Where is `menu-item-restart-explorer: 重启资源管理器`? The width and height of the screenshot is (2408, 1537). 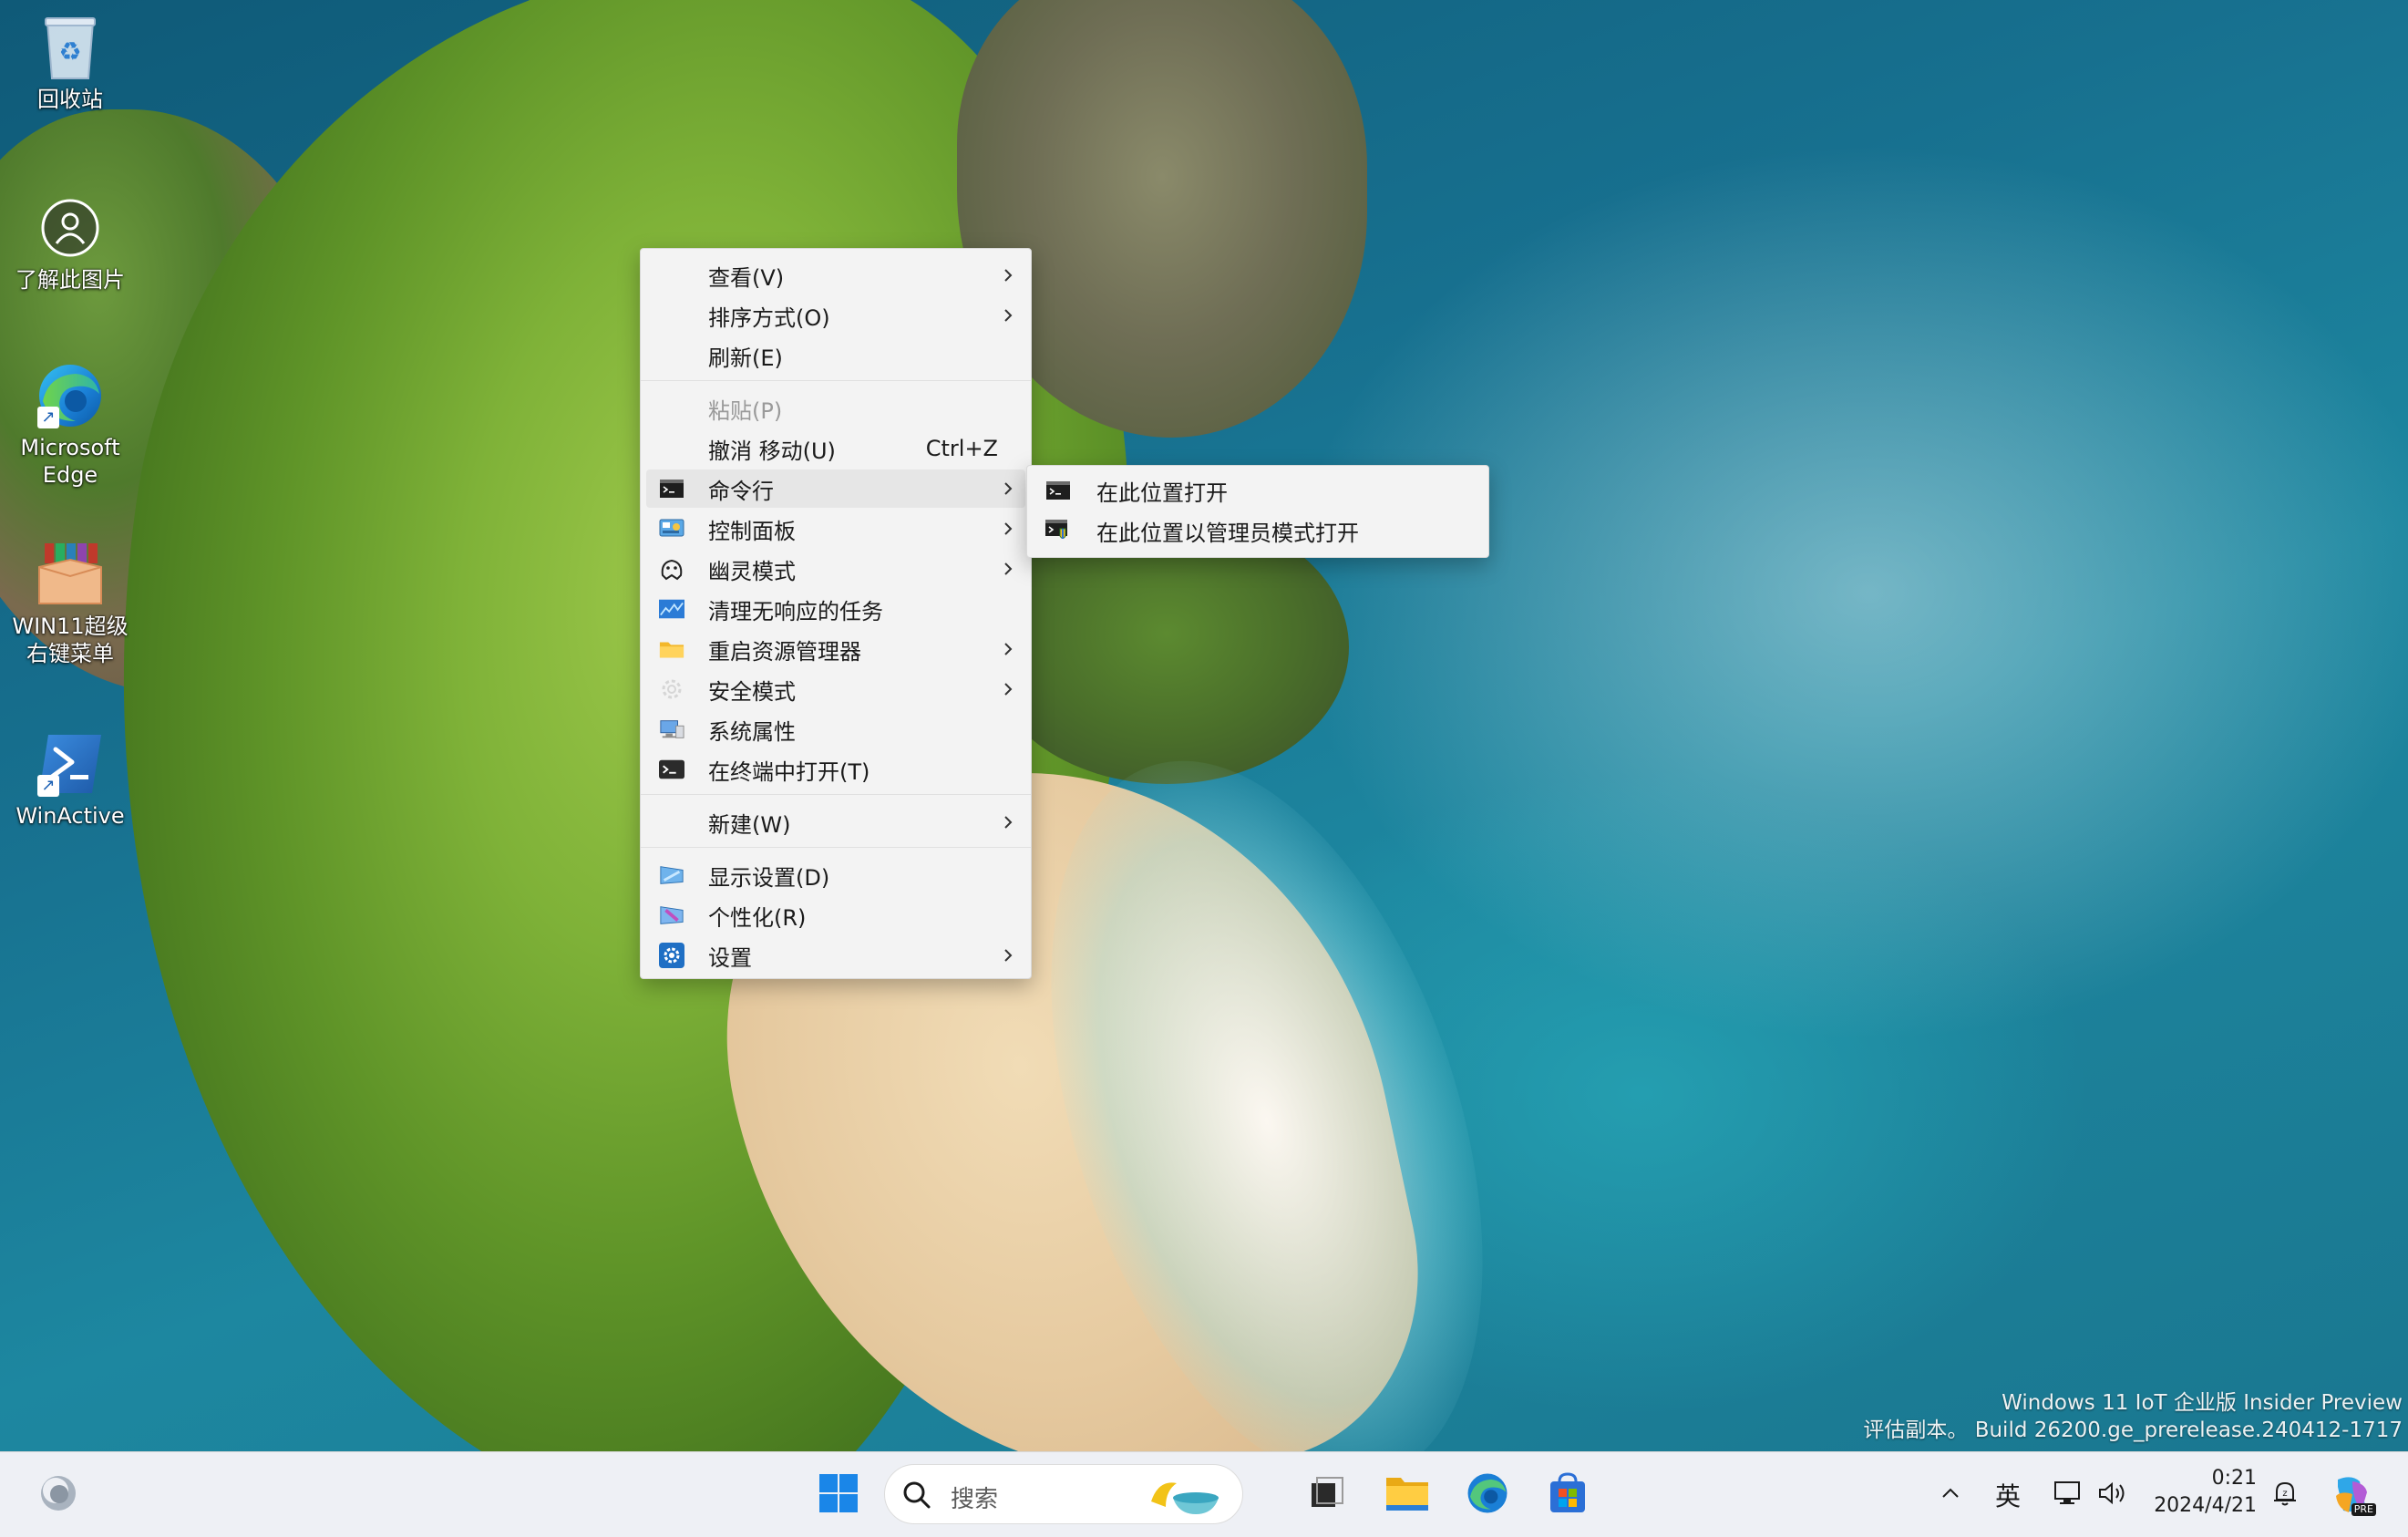 menu-item-restart-explorer: 重启资源管理器 is located at coordinates (835, 649).